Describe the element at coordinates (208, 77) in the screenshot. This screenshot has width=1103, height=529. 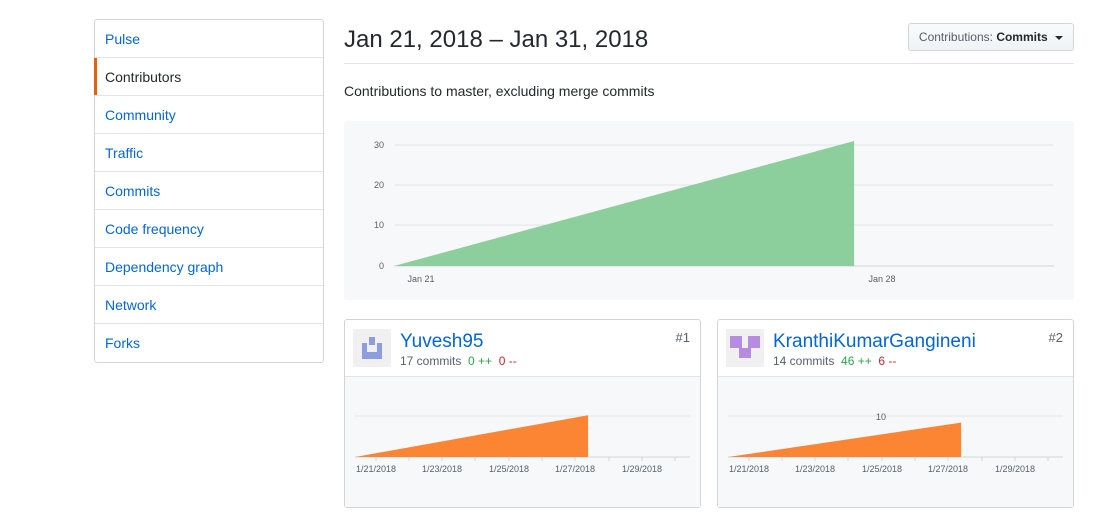
I see `sidebar-item-contributors: Contributors` at that location.